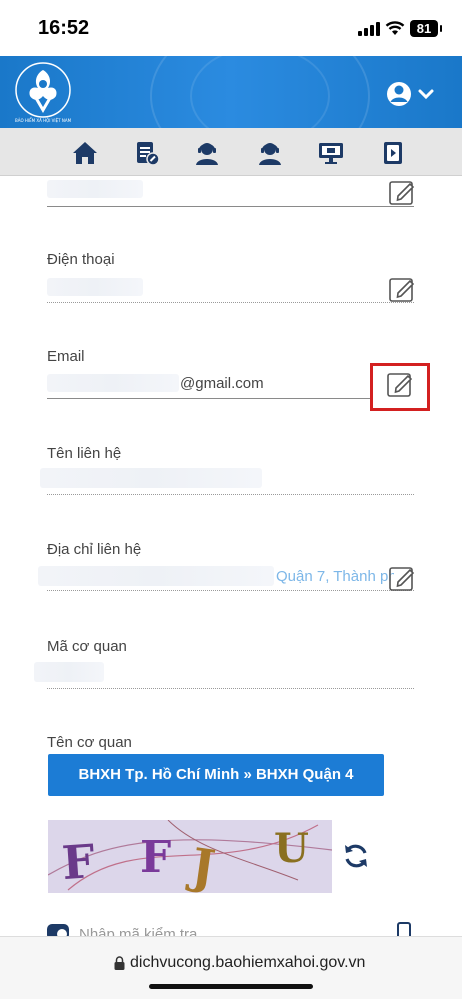  Describe the element at coordinates (201, 865) in the screenshot. I see `svg-text: J` at that location.